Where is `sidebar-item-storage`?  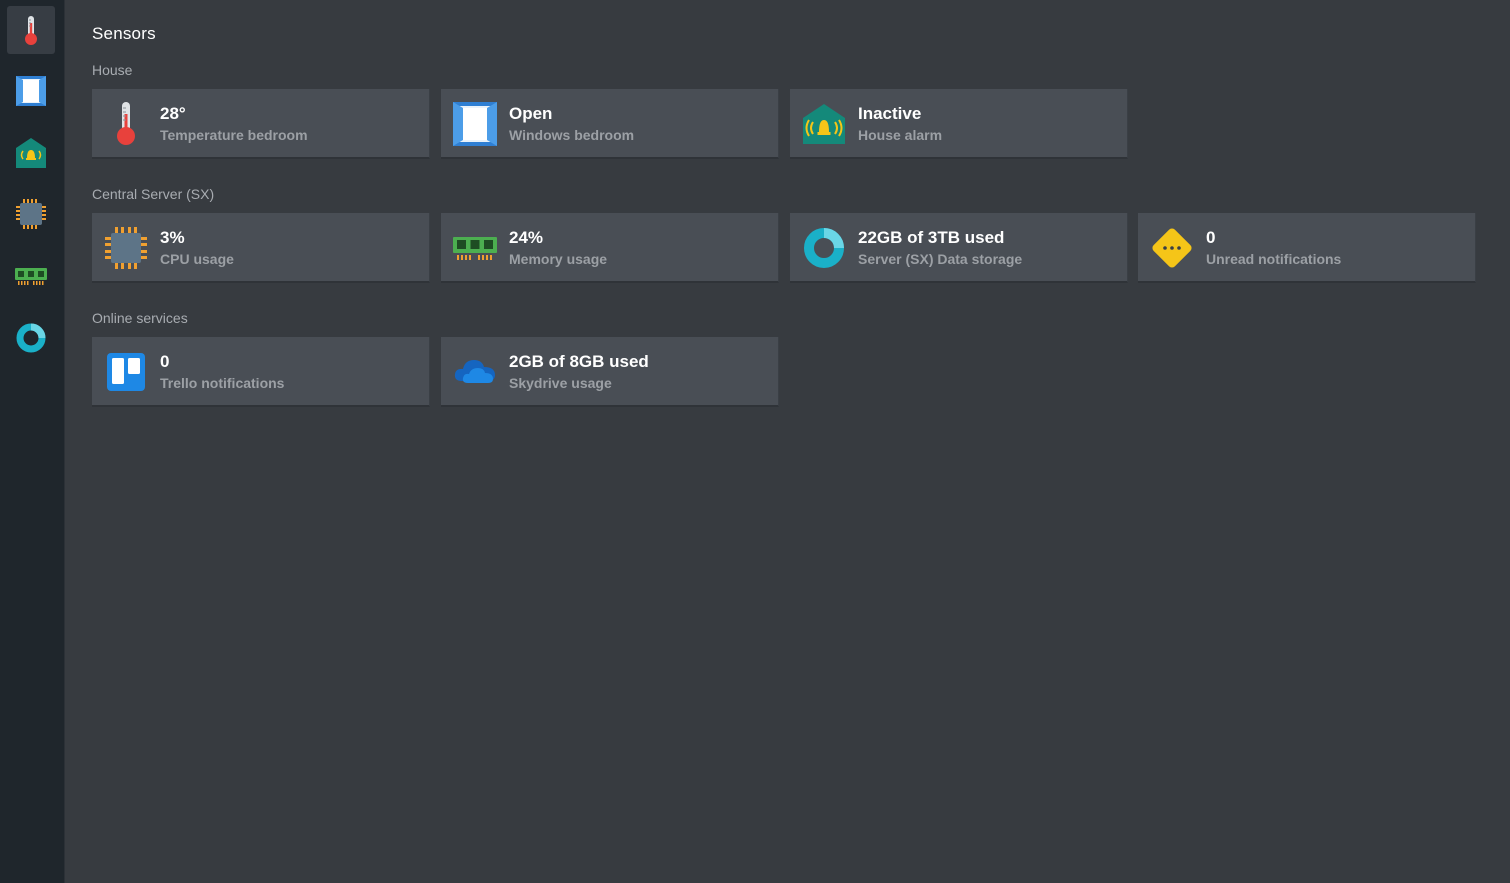 sidebar-item-storage is located at coordinates (31, 338).